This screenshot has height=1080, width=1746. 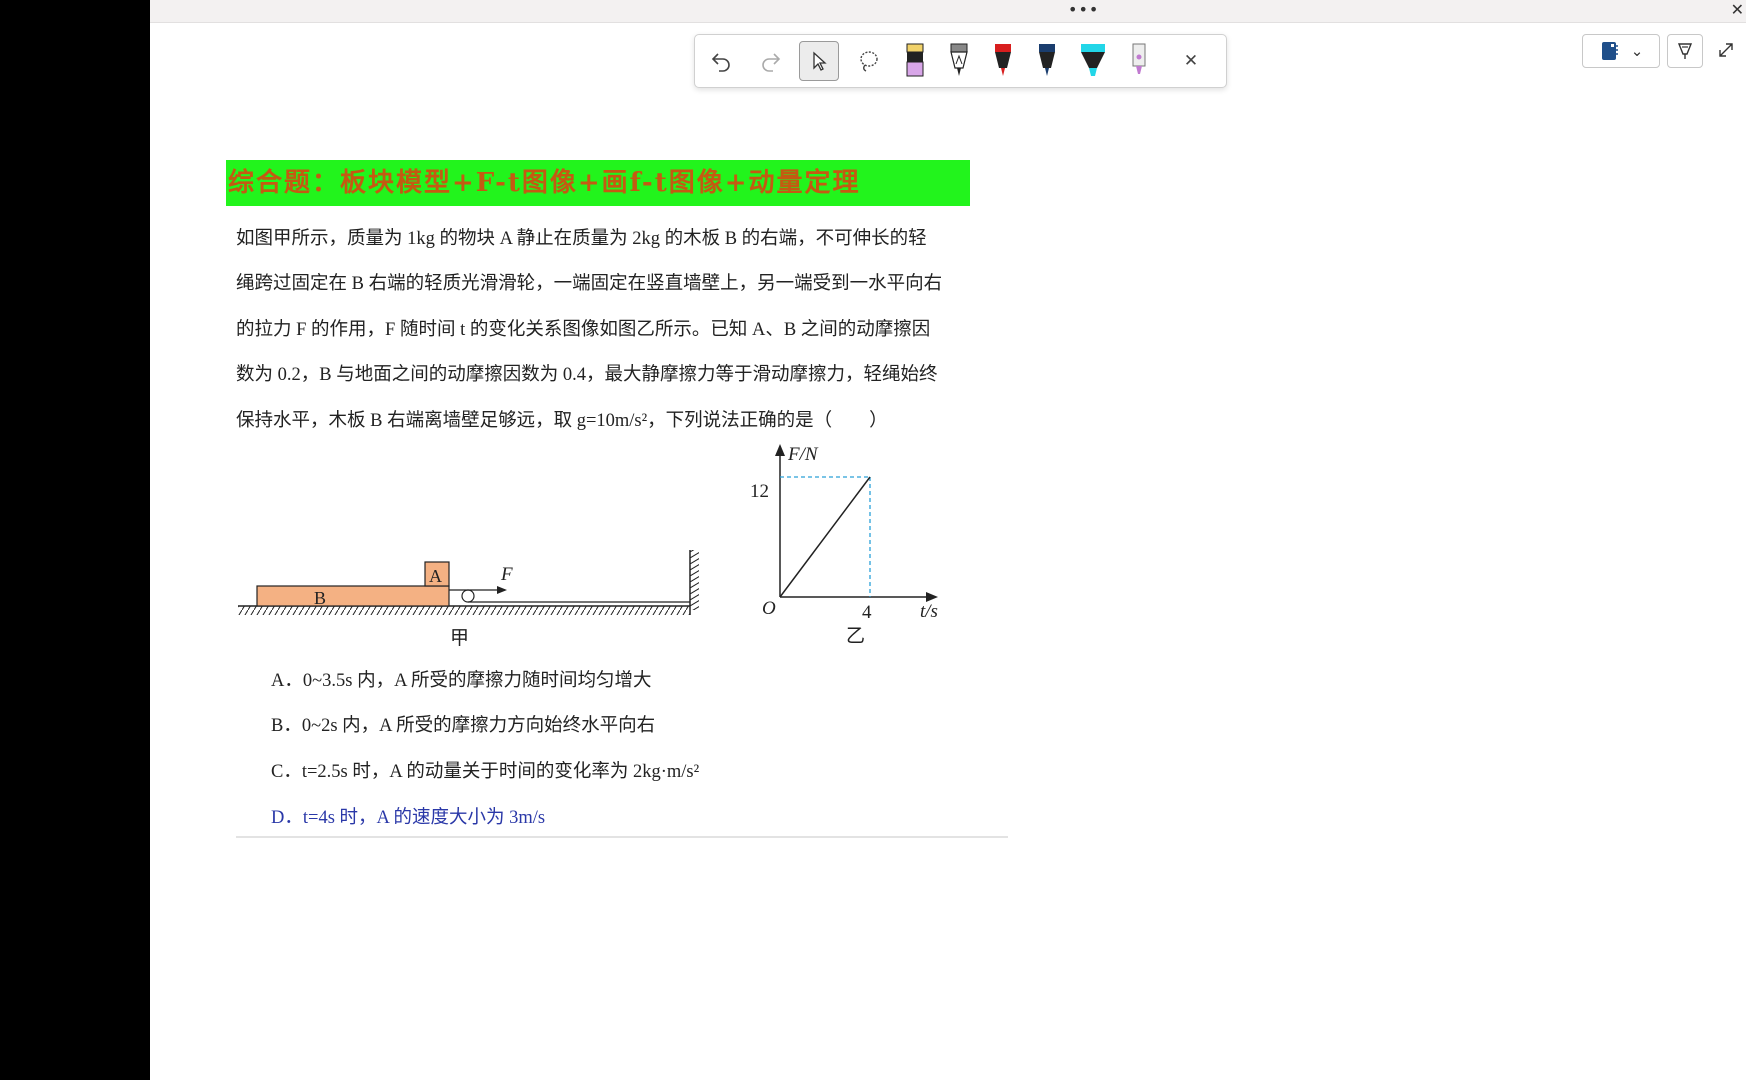 What do you see at coordinates (320, 598) in the screenshot?
I see `board-b-label: B` at bounding box center [320, 598].